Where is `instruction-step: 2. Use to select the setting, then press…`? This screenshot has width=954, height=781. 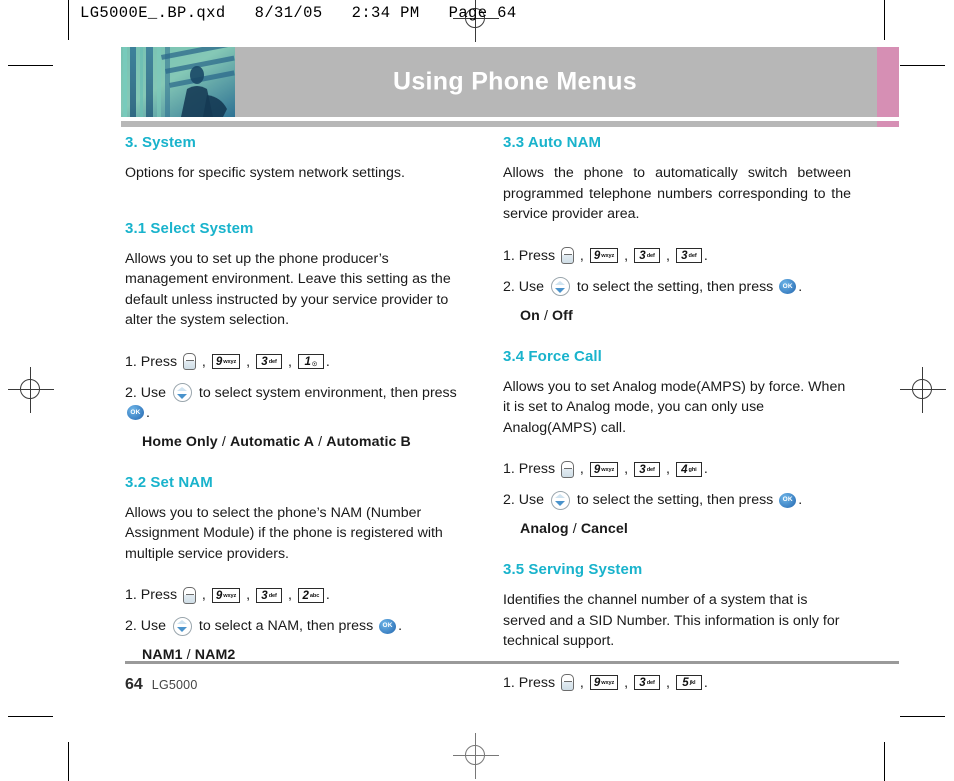
instruction-step: 2. Use to select the setting, then press… is located at coordinates (677, 500).